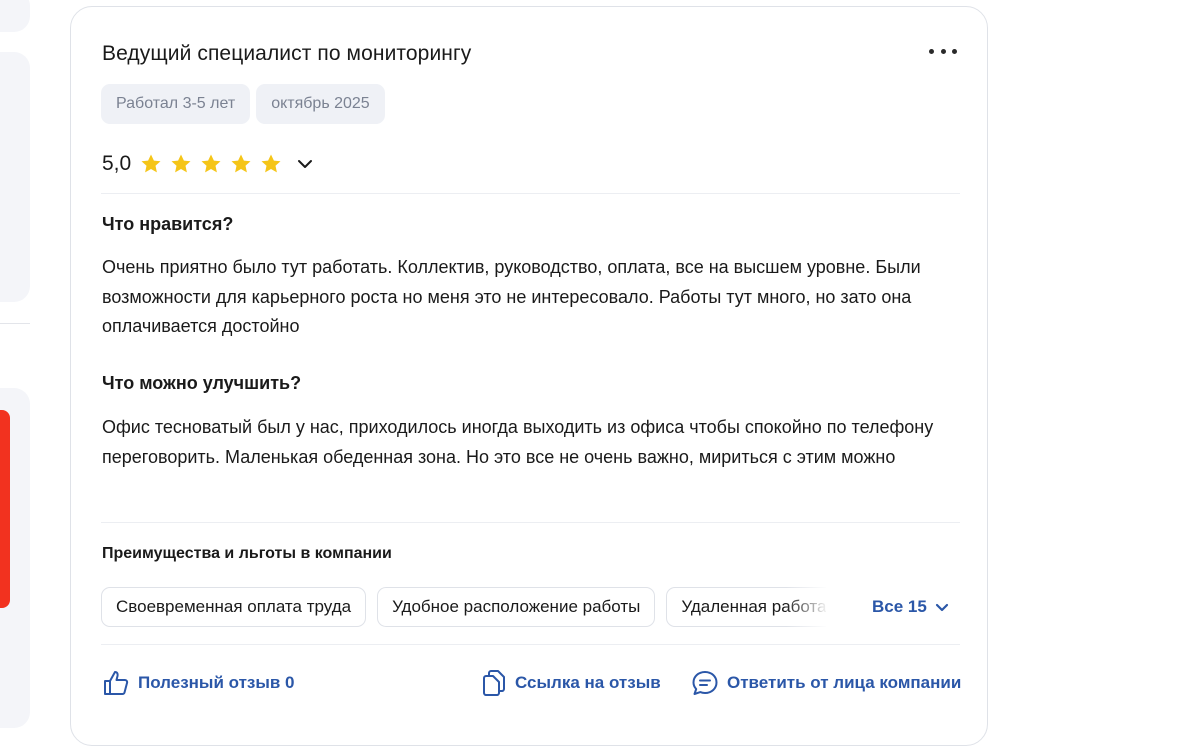  What do you see at coordinates (811, 607) in the screenshot?
I see `chips-fade-overlay` at bounding box center [811, 607].